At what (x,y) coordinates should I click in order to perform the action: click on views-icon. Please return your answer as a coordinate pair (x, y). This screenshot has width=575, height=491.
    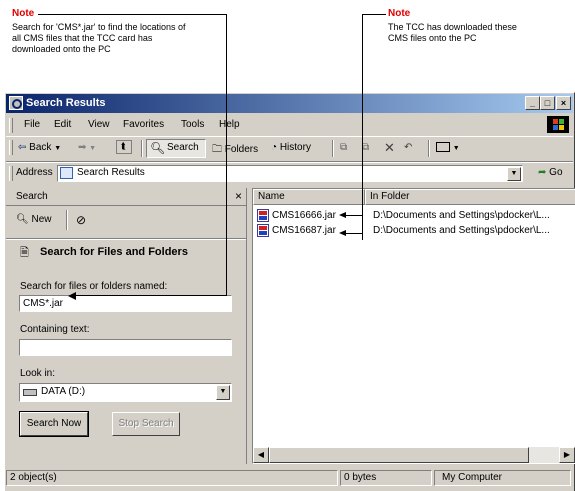
    Looking at the image, I should click on (443, 147).